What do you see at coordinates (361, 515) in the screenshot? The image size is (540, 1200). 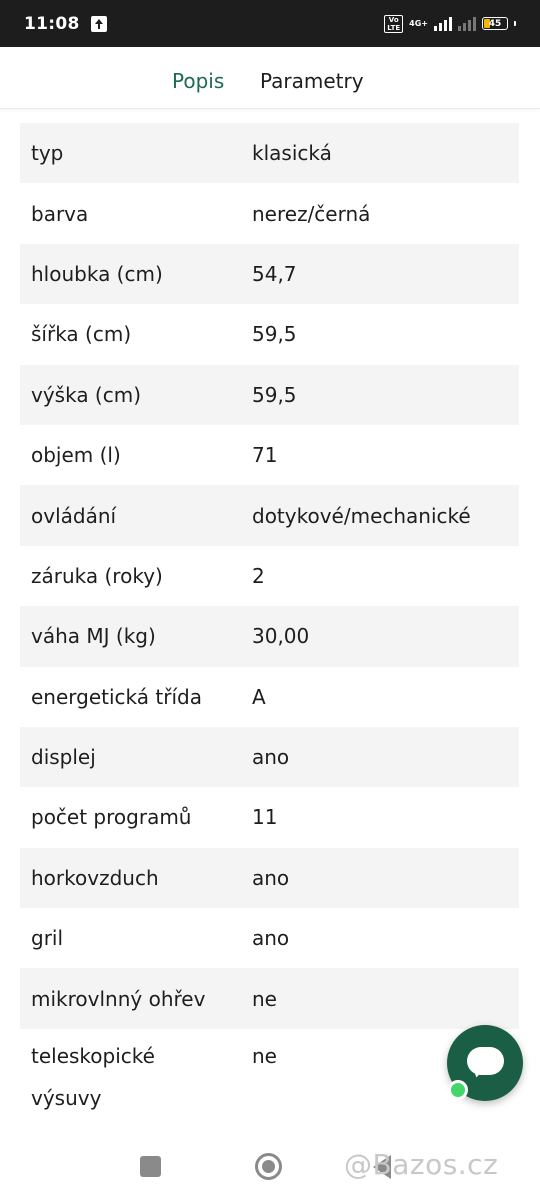 I see `param-value: dotykové/mechanické` at bounding box center [361, 515].